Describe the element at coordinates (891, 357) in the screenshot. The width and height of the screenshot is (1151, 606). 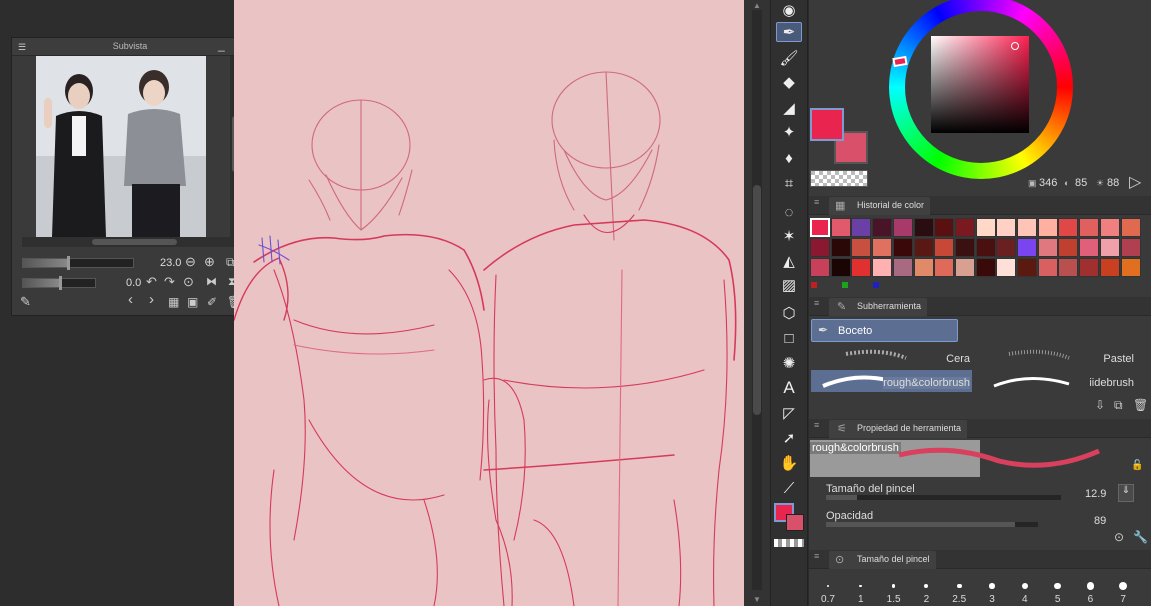
I see `brush-item-cera: Cera` at that location.